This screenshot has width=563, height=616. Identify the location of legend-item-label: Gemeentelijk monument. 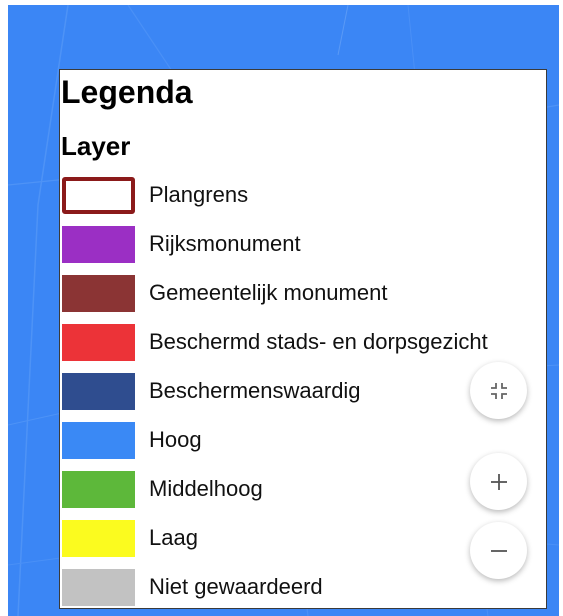
(268, 292).